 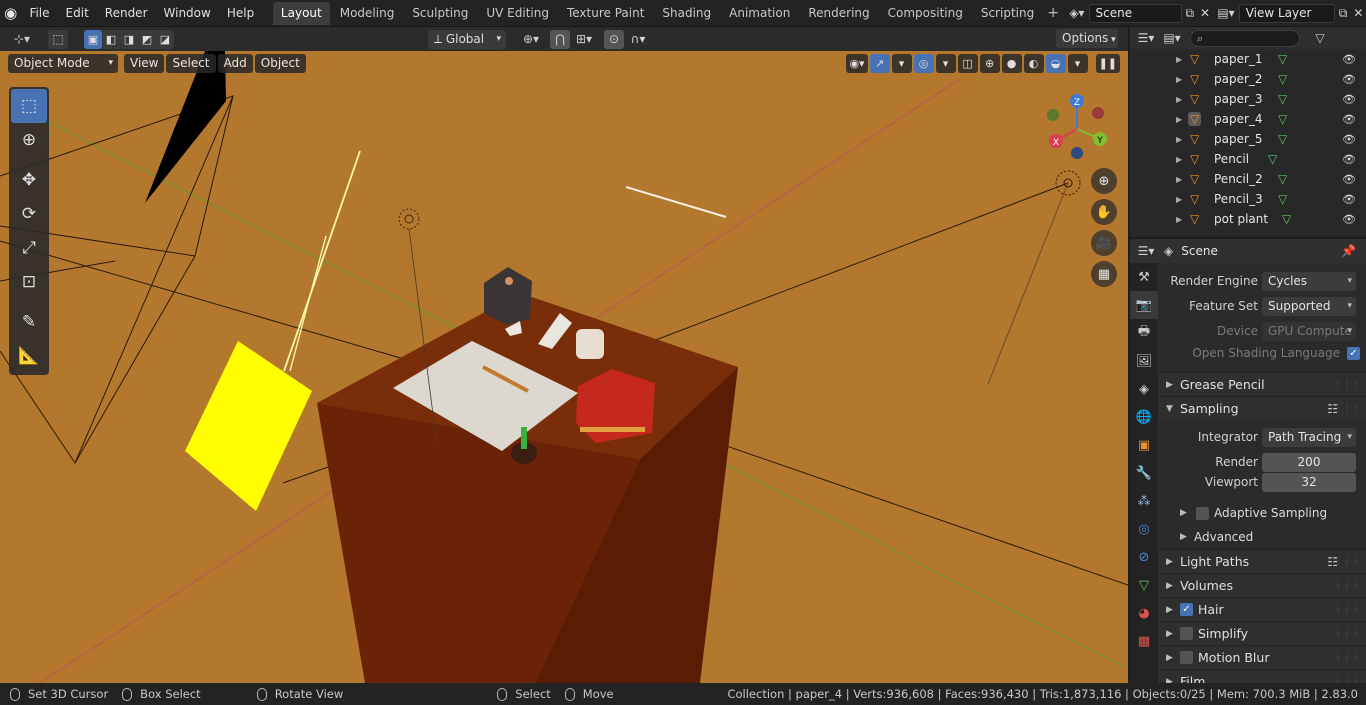 I want to click on snap-target-icon: ⊞▾, so click(x=584, y=39).